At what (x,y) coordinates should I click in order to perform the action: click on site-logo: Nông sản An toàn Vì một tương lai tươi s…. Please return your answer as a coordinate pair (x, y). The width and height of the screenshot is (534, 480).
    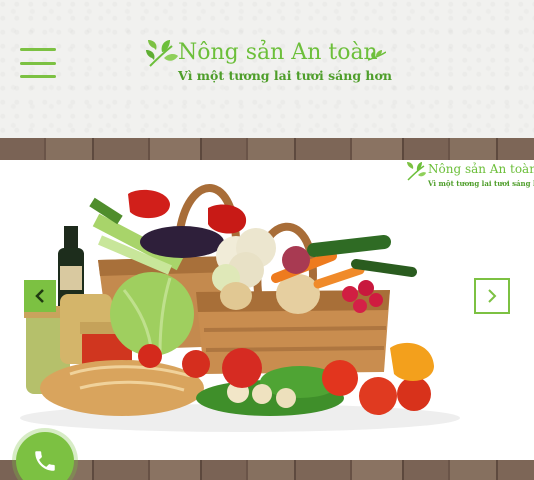
    Looking at the image, I should click on (269, 64).